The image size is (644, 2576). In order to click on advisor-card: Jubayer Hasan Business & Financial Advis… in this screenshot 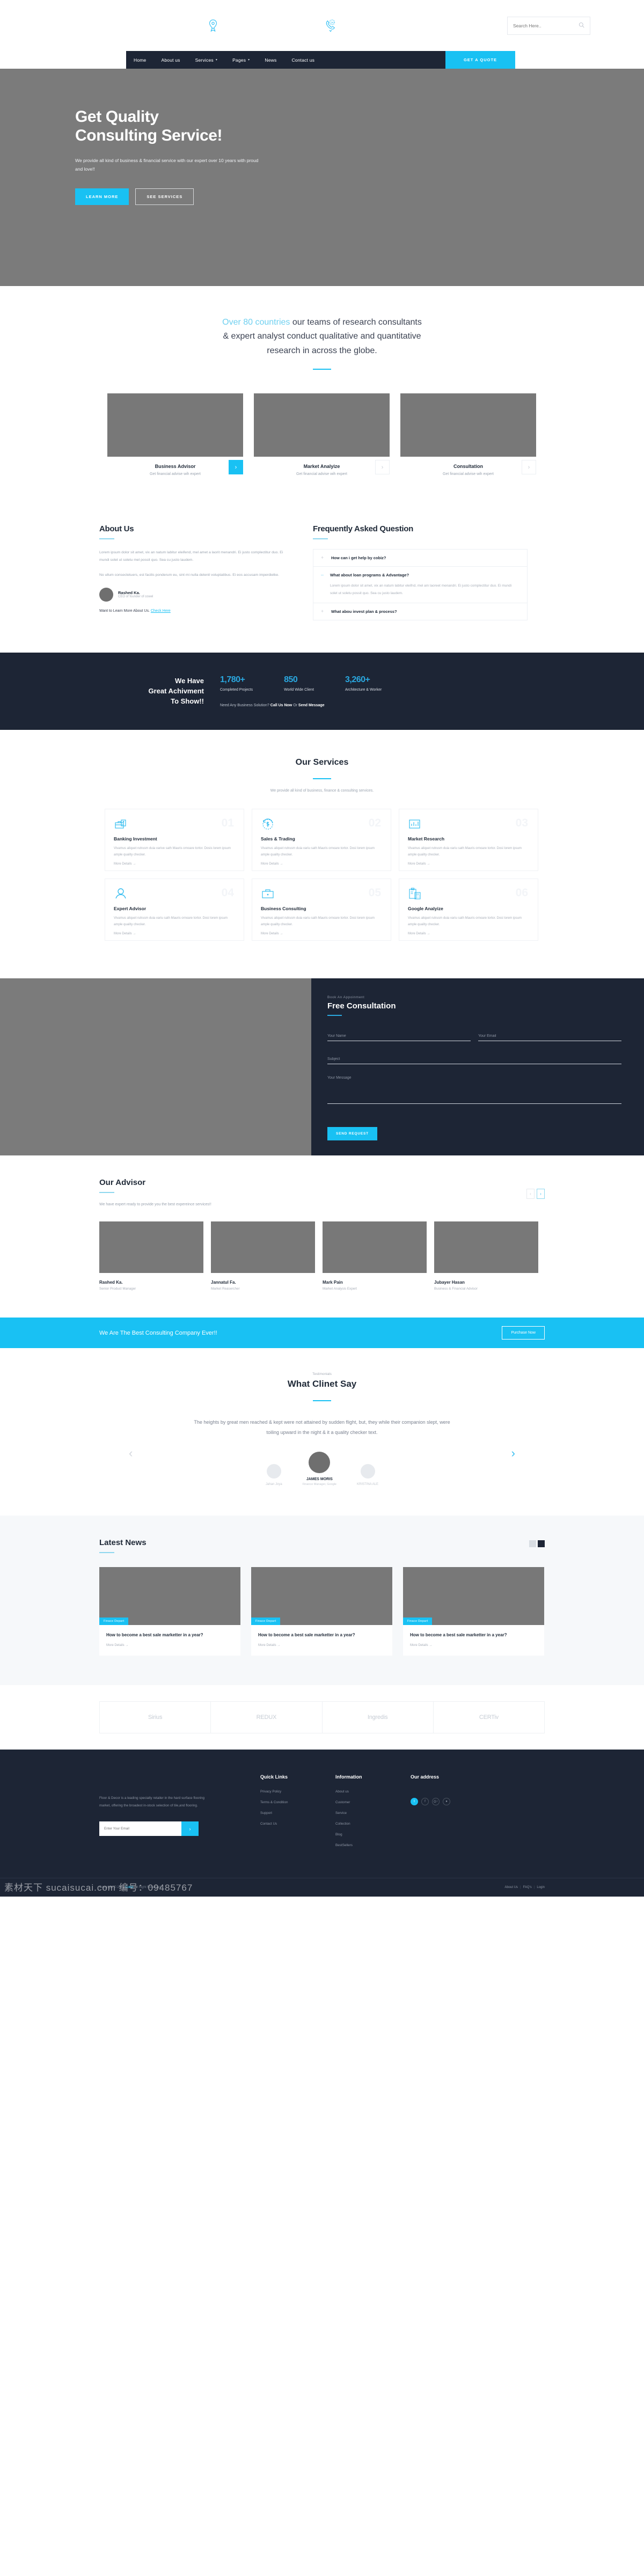, I will do `click(486, 1256)`.